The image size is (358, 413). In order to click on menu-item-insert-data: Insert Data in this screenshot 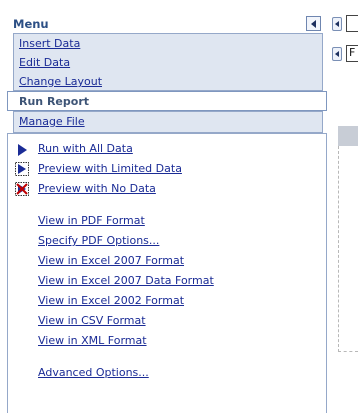, I will do `click(49, 43)`.